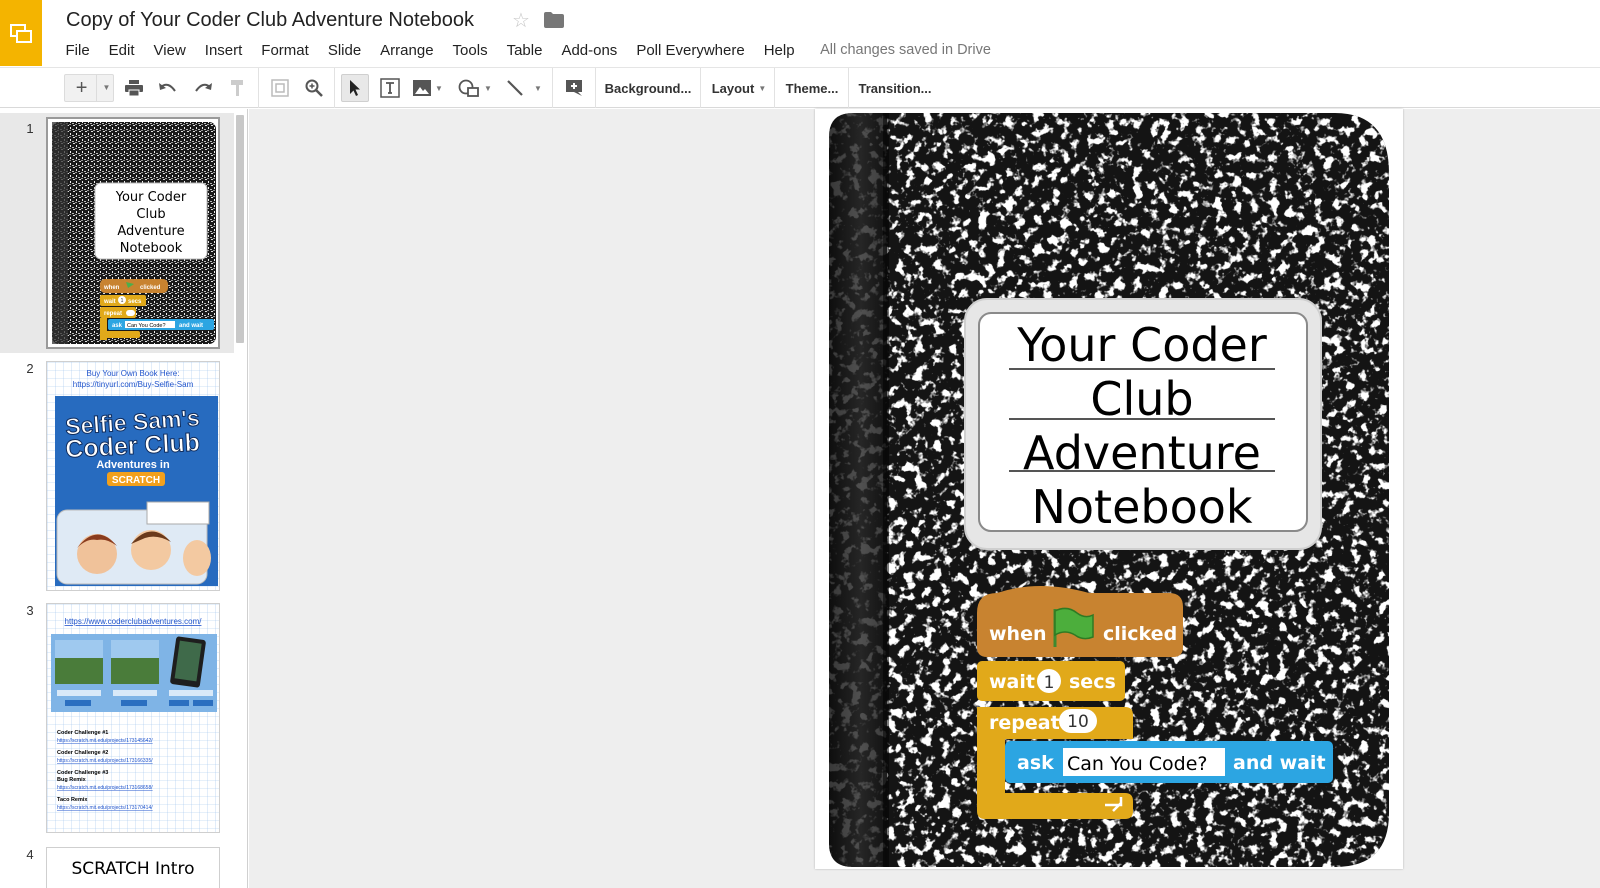 This screenshot has height=888, width=1600. Describe the element at coordinates (121, 50) in the screenshot. I see `menu-edit: Edit` at that location.